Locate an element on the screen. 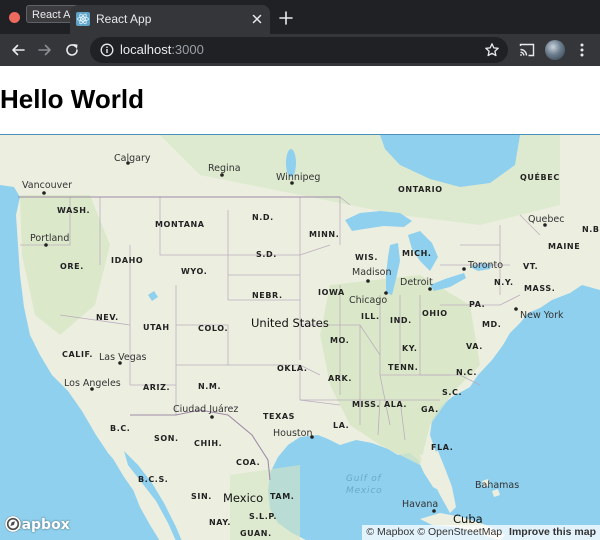 The image size is (600, 540). map-label-ind: IND. is located at coordinates (401, 320).